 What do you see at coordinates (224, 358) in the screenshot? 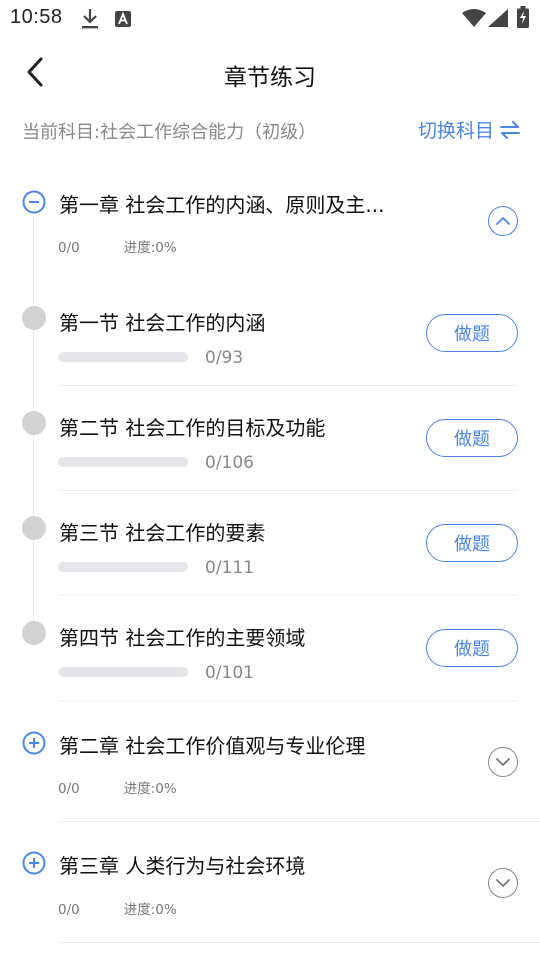
I see `section-count: 0/93` at bounding box center [224, 358].